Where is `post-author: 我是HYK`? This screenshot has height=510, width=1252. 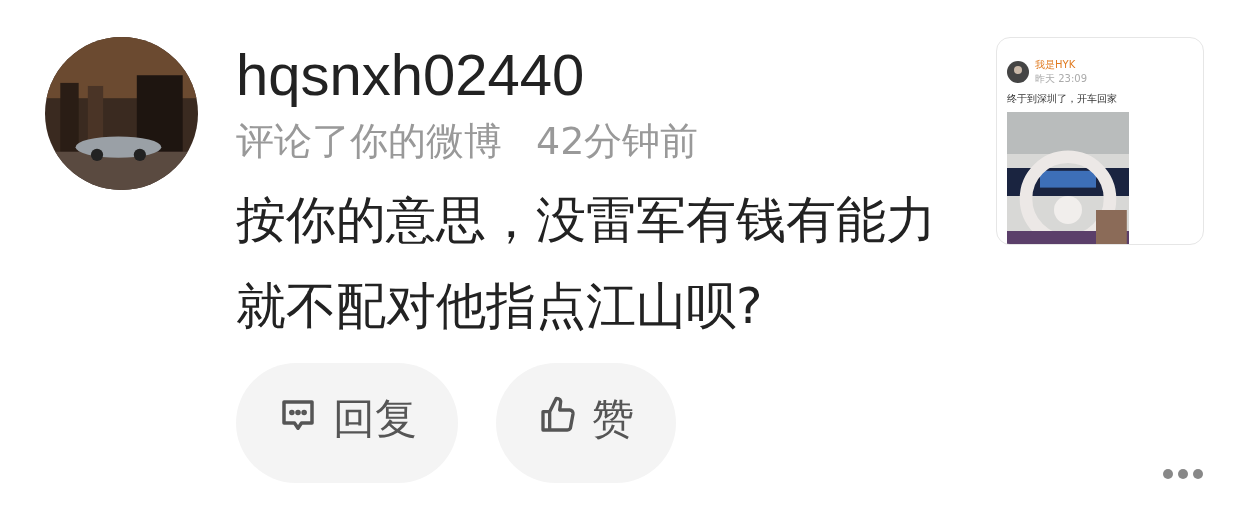 post-author: 我是HYK is located at coordinates (1056, 65).